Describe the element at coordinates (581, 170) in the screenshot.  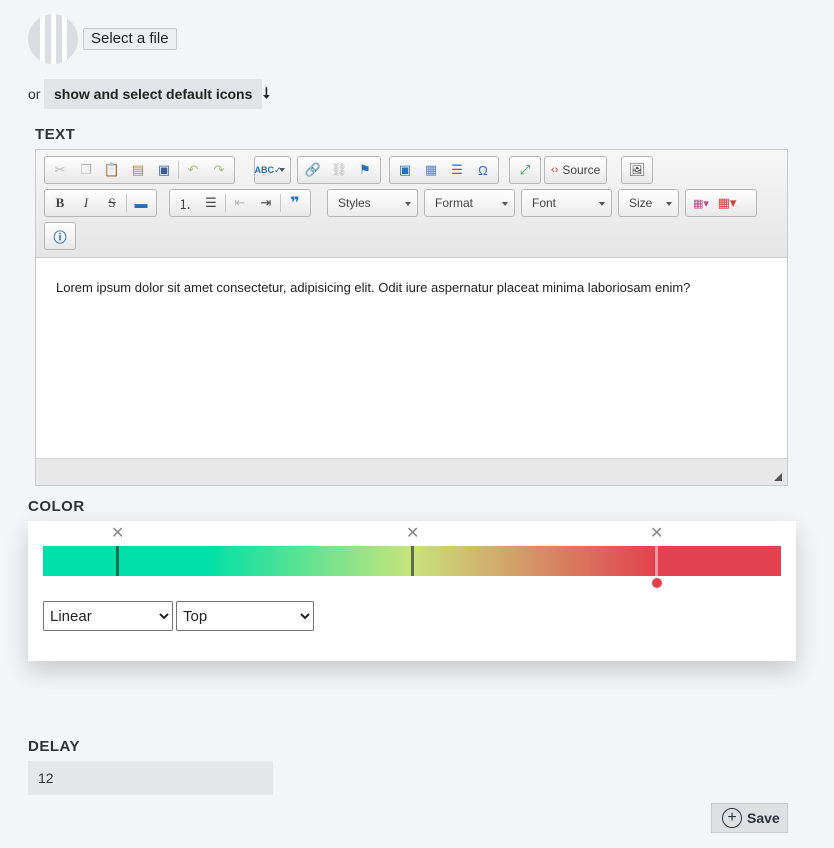
I see `source-label: Source` at that location.